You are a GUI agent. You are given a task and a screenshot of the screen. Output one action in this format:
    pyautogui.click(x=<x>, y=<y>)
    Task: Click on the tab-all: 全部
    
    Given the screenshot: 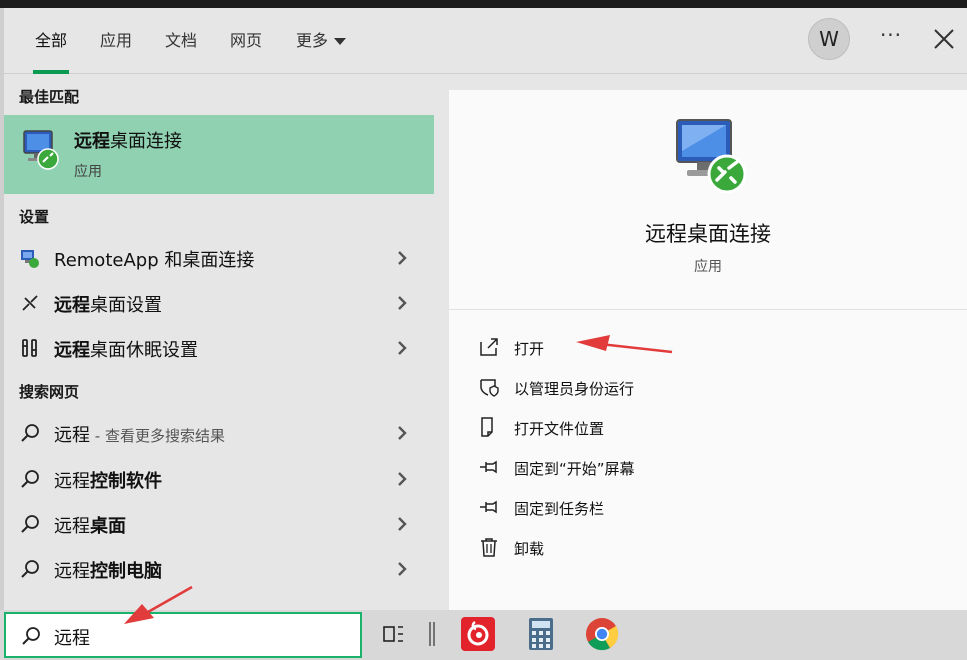 What is the action you would take?
    pyautogui.click(x=51, y=41)
    